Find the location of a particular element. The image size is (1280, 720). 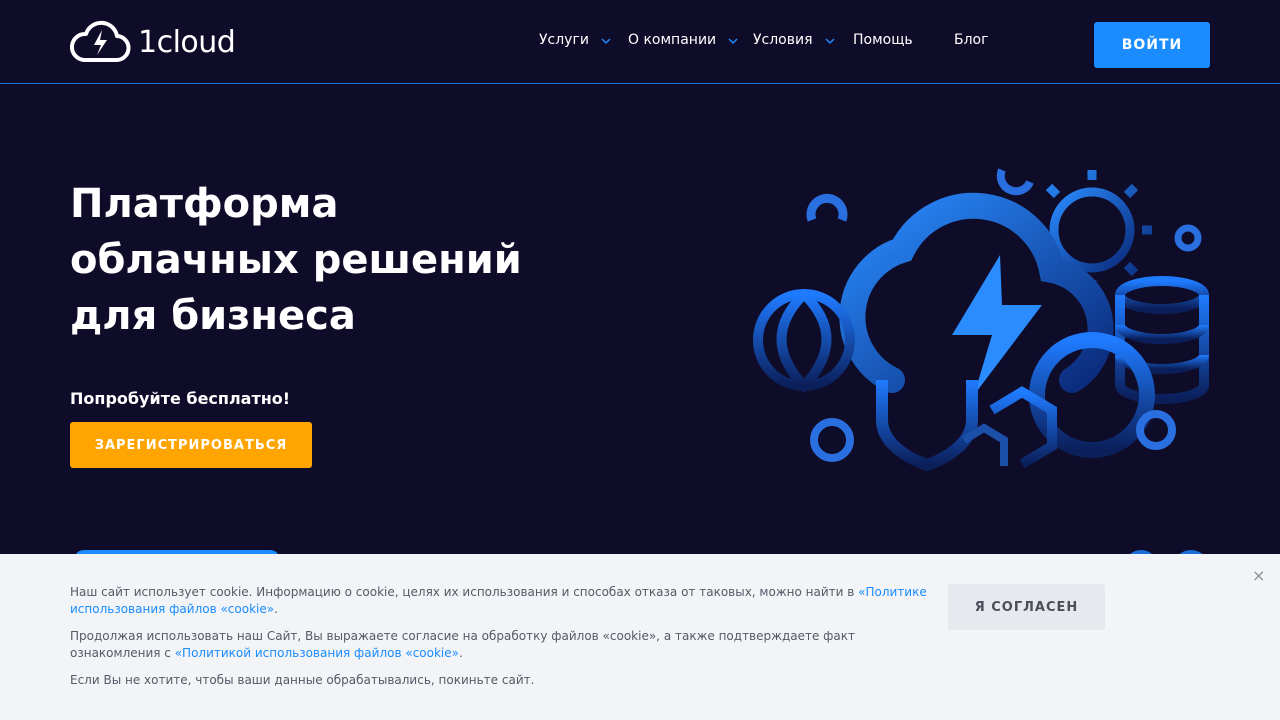

nav-label: Блог is located at coordinates (971, 40).